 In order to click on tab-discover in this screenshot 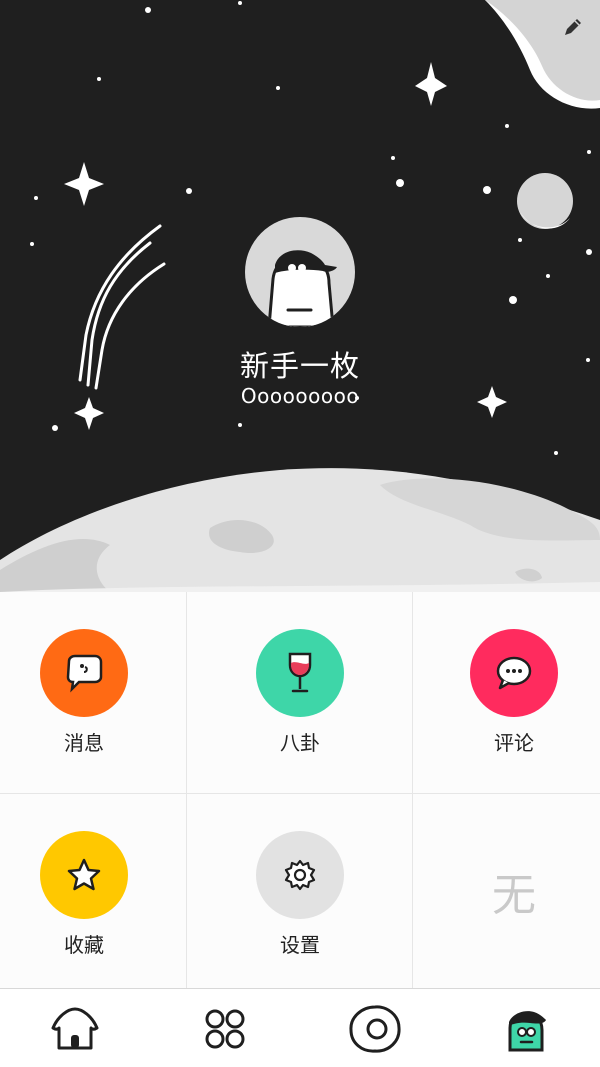, I will do `click(225, 1028)`.